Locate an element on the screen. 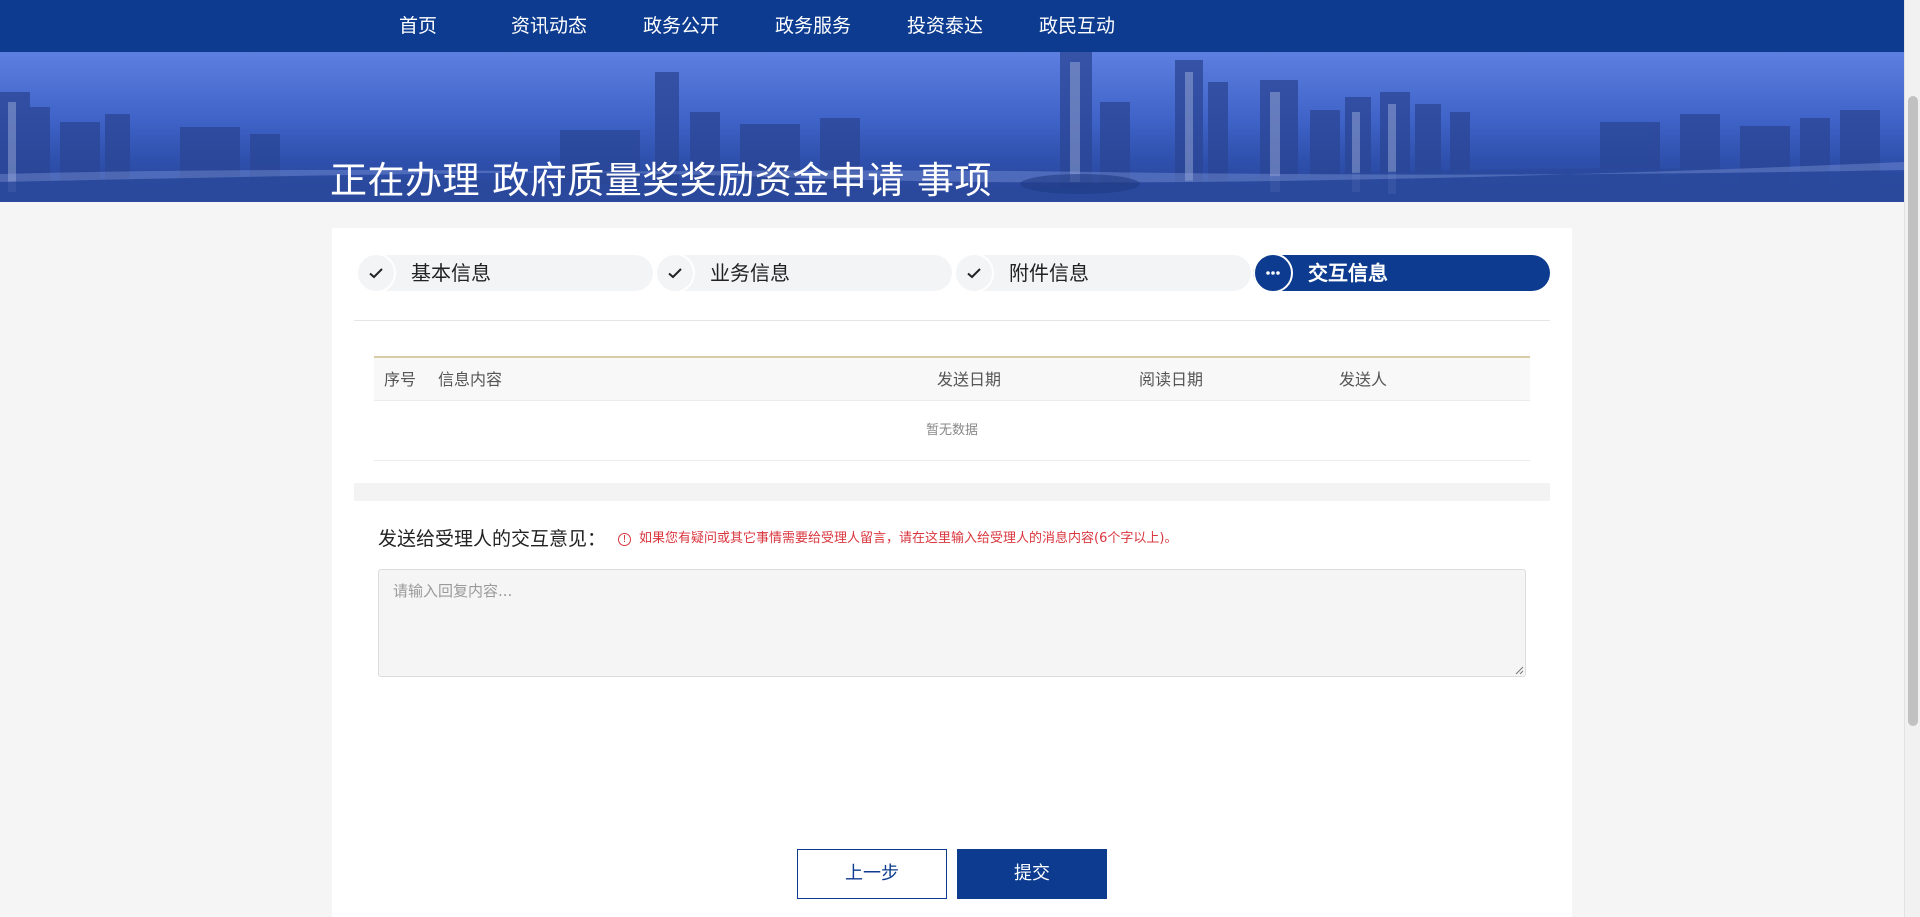 This screenshot has height=917, width=1920. column-header-sender: 发送人 is located at coordinates (1363, 379).